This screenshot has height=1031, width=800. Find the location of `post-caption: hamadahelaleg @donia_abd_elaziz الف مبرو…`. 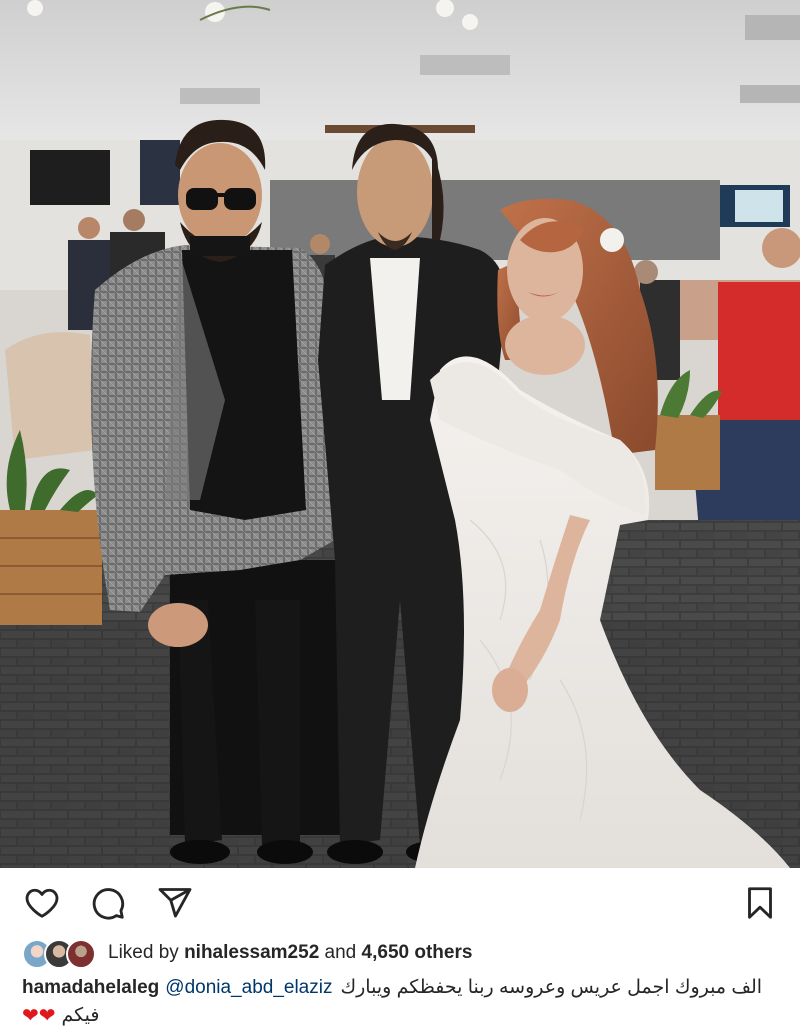

post-caption: hamadahelaleg @donia_abd_elaziz الف مبرو… is located at coordinates (392, 1002).